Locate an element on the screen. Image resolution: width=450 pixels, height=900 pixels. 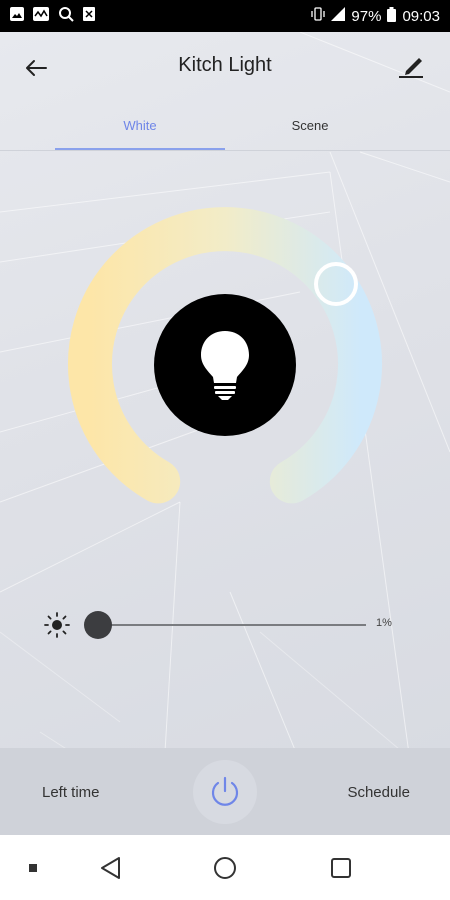
file-icon is located at coordinates (89, 16).